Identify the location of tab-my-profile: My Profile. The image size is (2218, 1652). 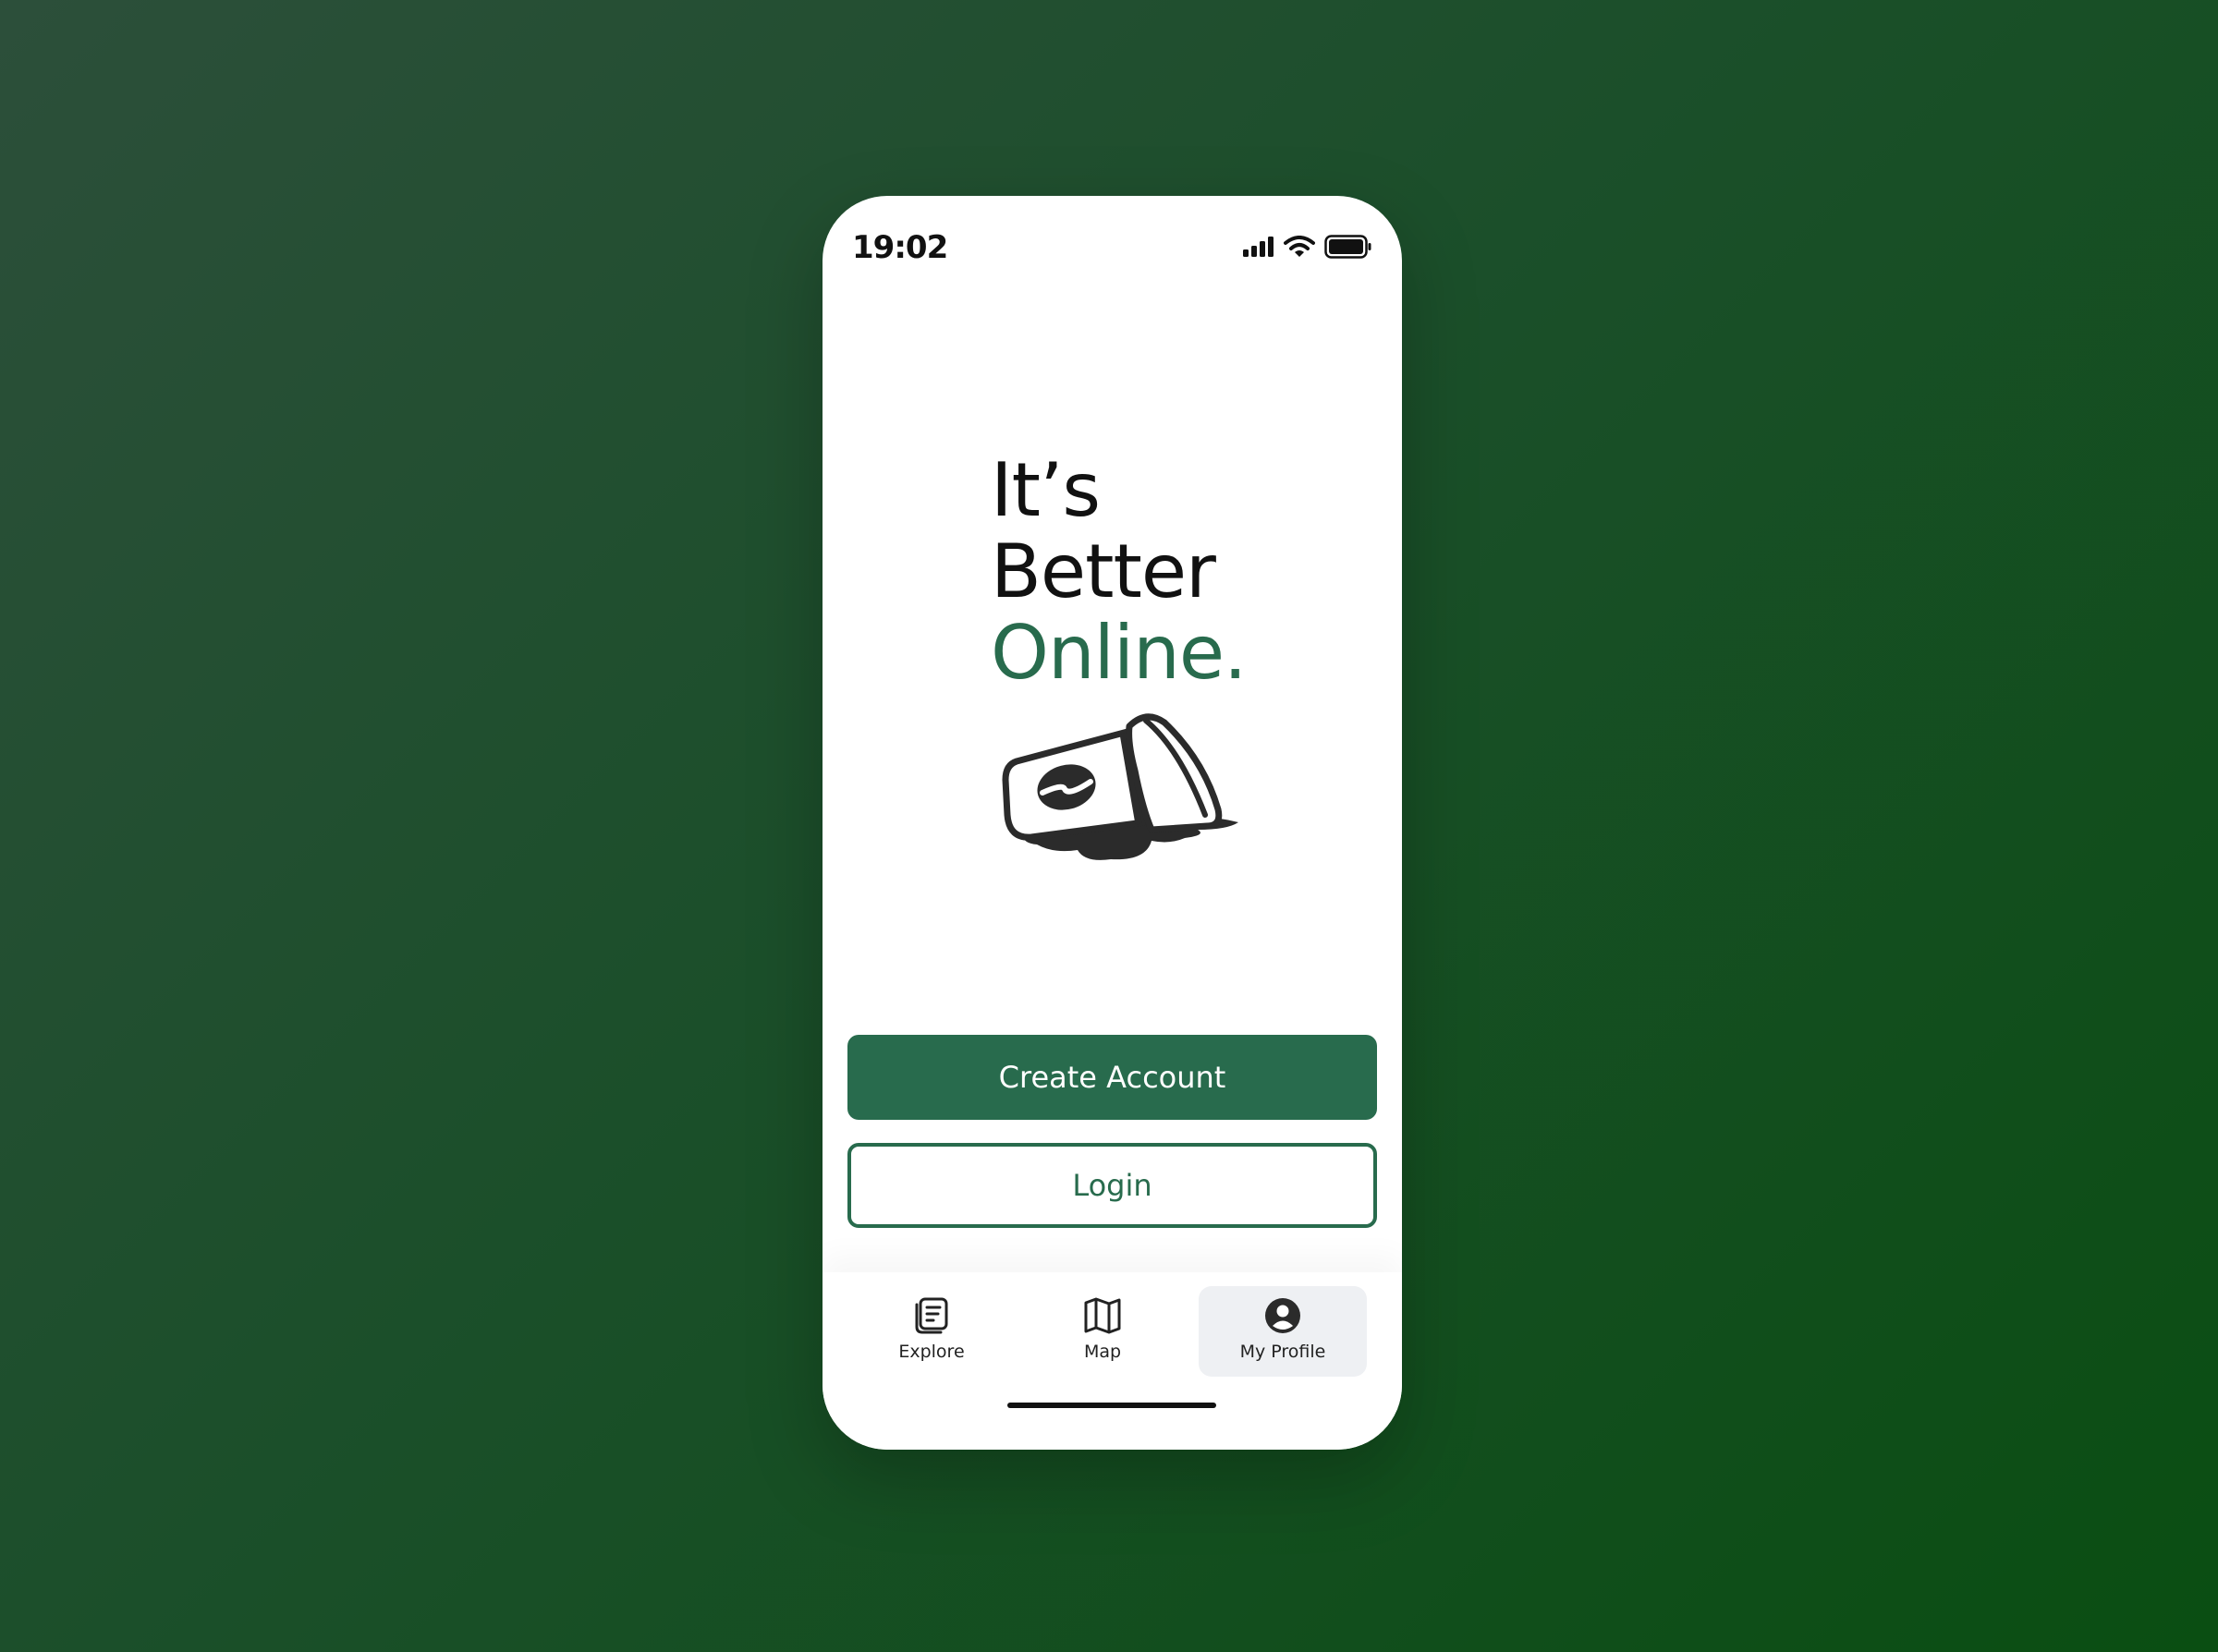
(1283, 1331).